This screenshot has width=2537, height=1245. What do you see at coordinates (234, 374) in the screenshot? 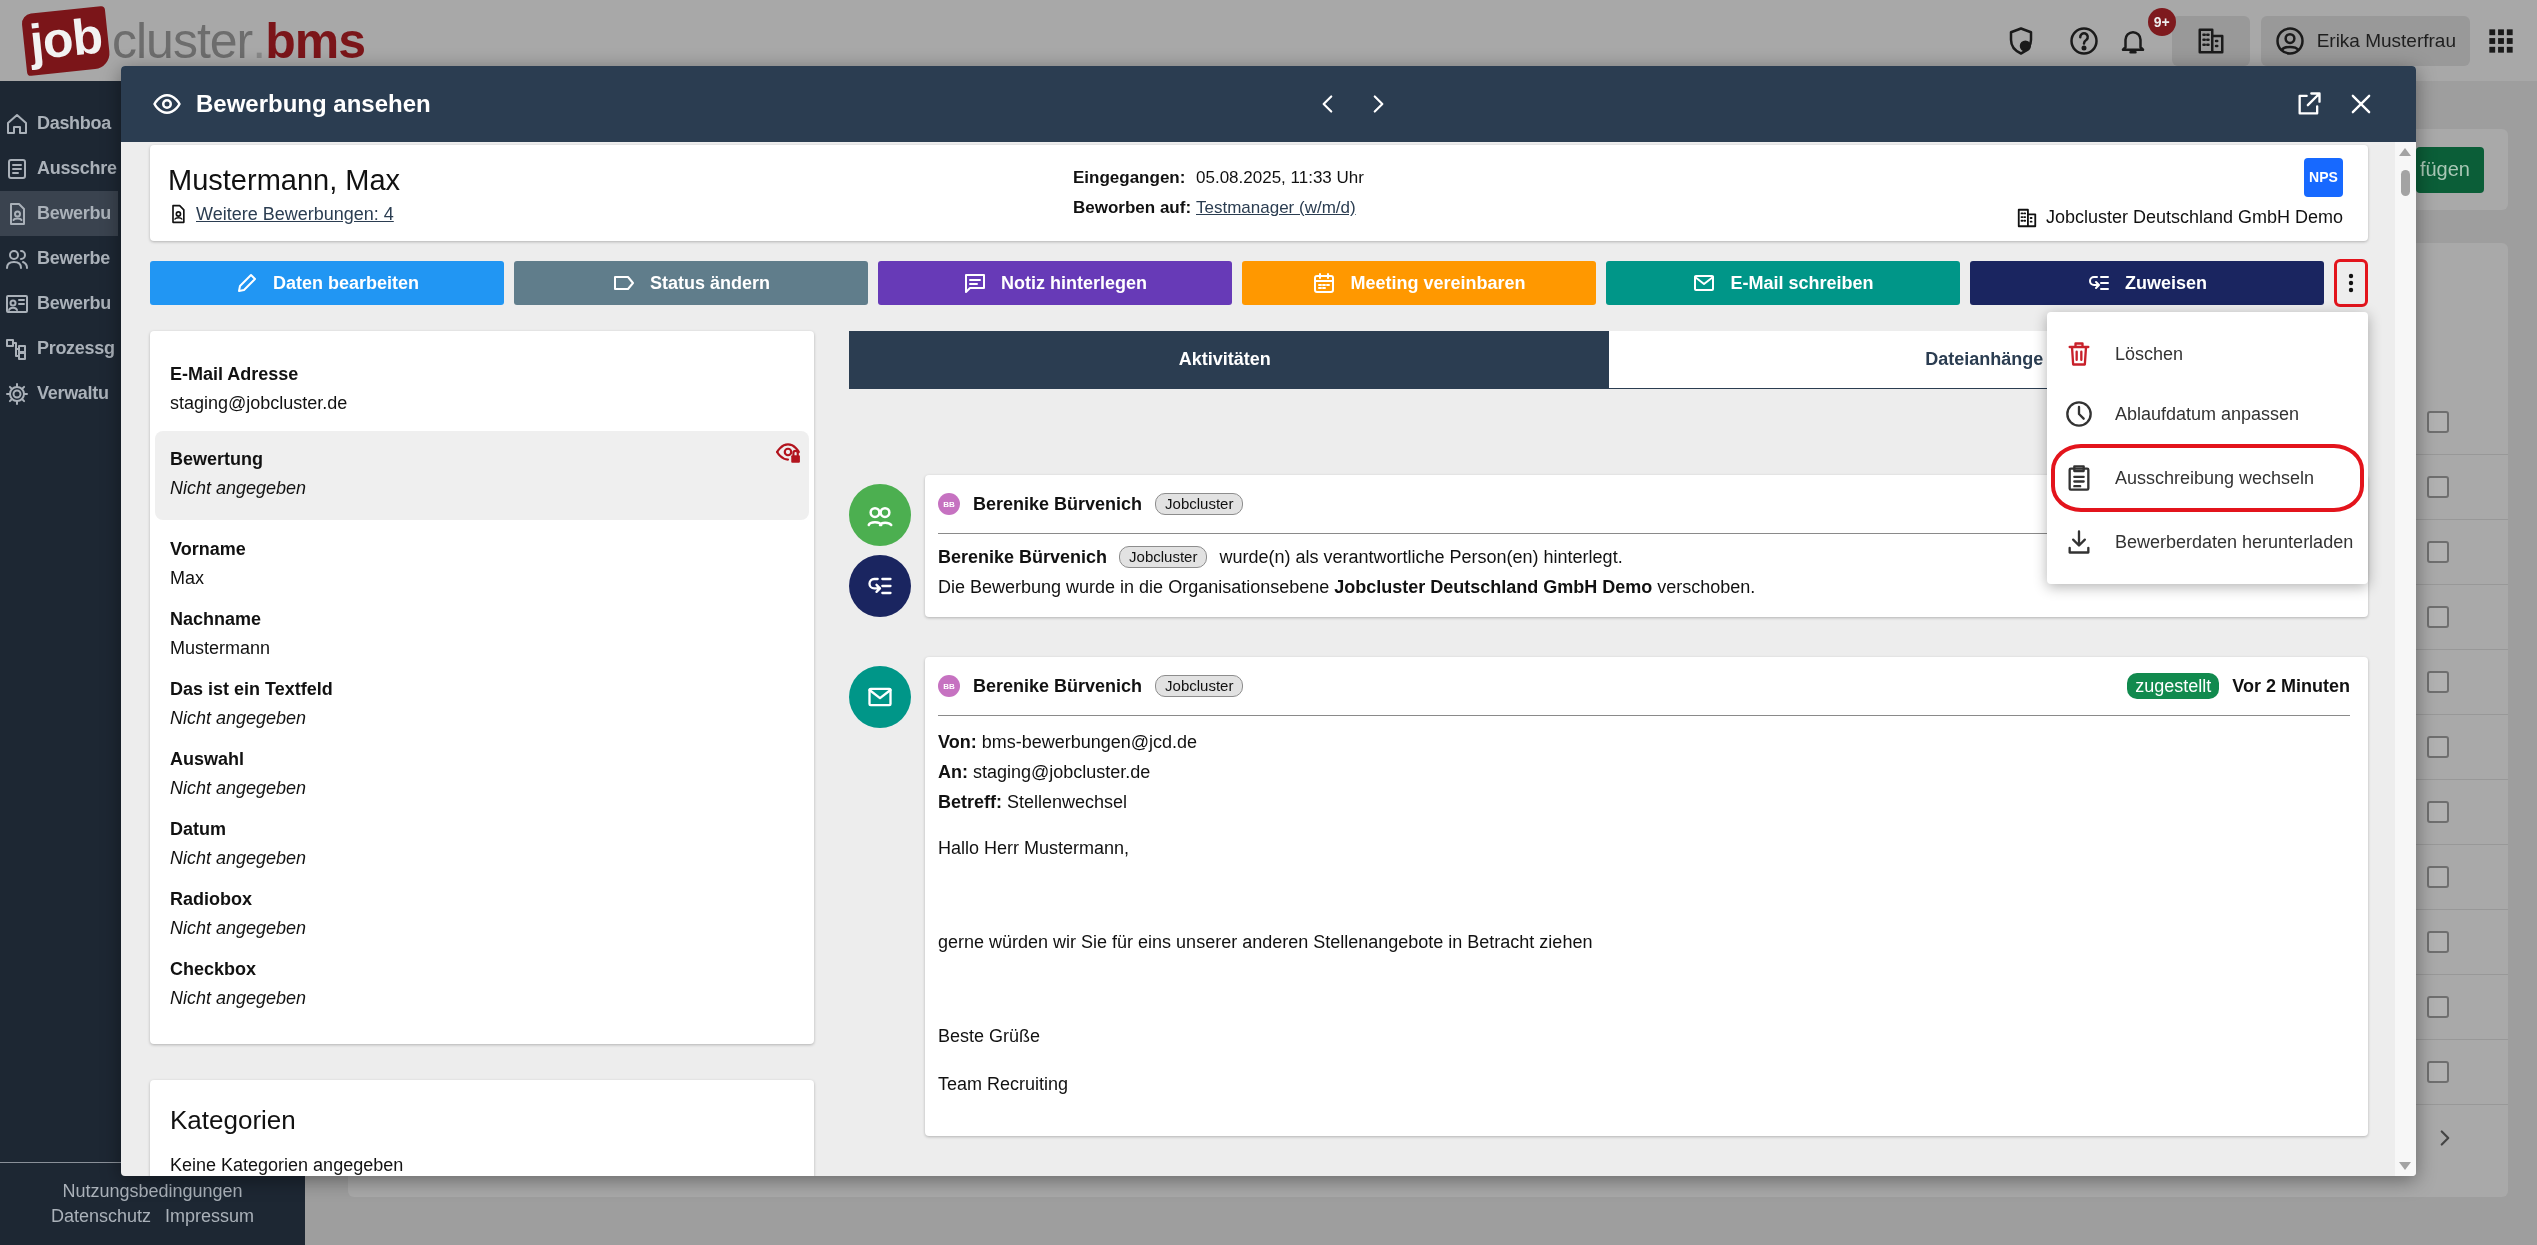
I see `field-label: E-Mail Adresse` at bounding box center [234, 374].